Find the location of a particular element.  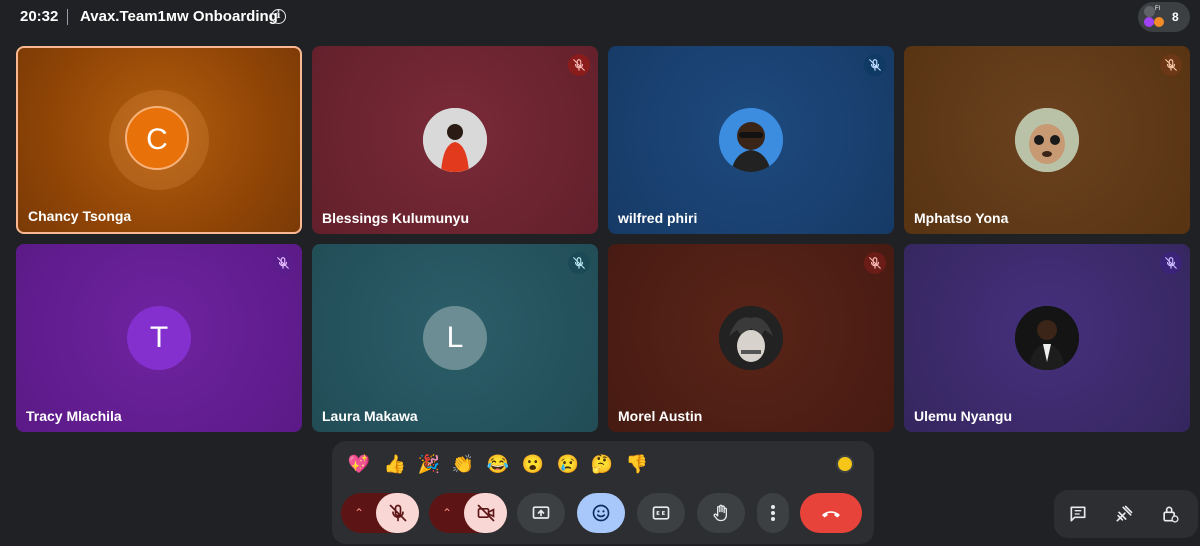

participant-tile: Blessings Kulumunyu is located at coordinates (455, 140).